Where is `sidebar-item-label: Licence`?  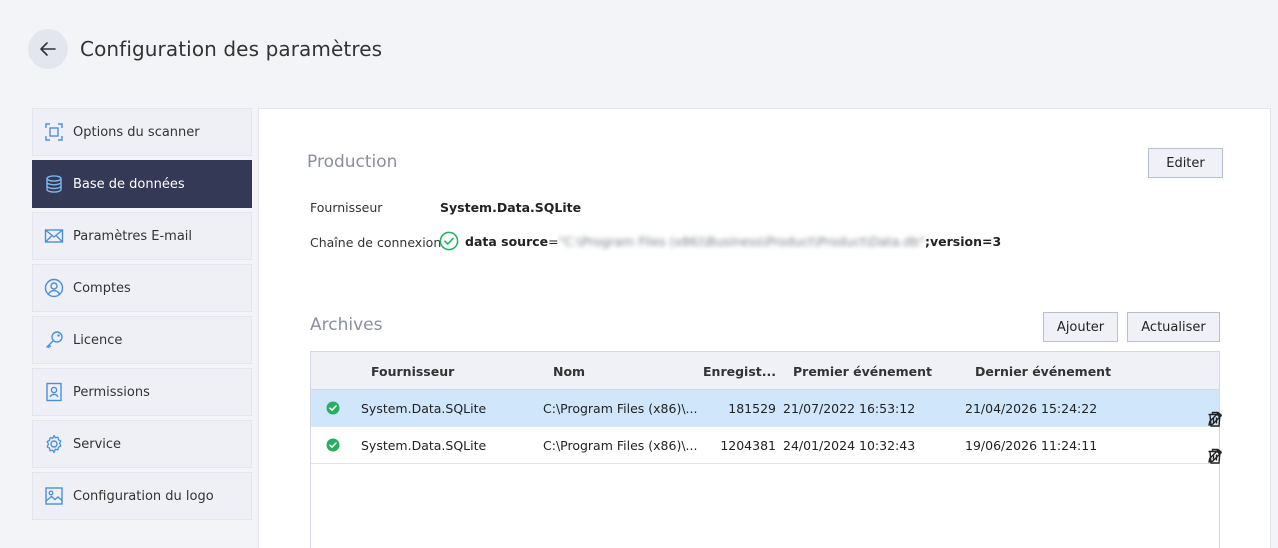 sidebar-item-label: Licence is located at coordinates (98, 340).